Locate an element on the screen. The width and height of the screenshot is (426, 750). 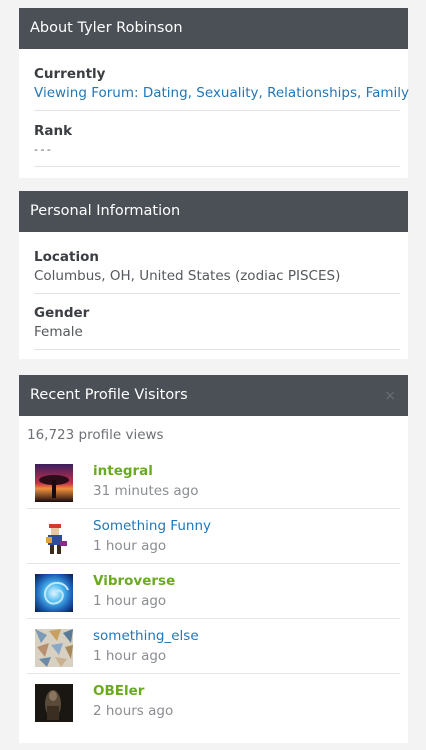
gender-label: Gender is located at coordinates (62, 313).